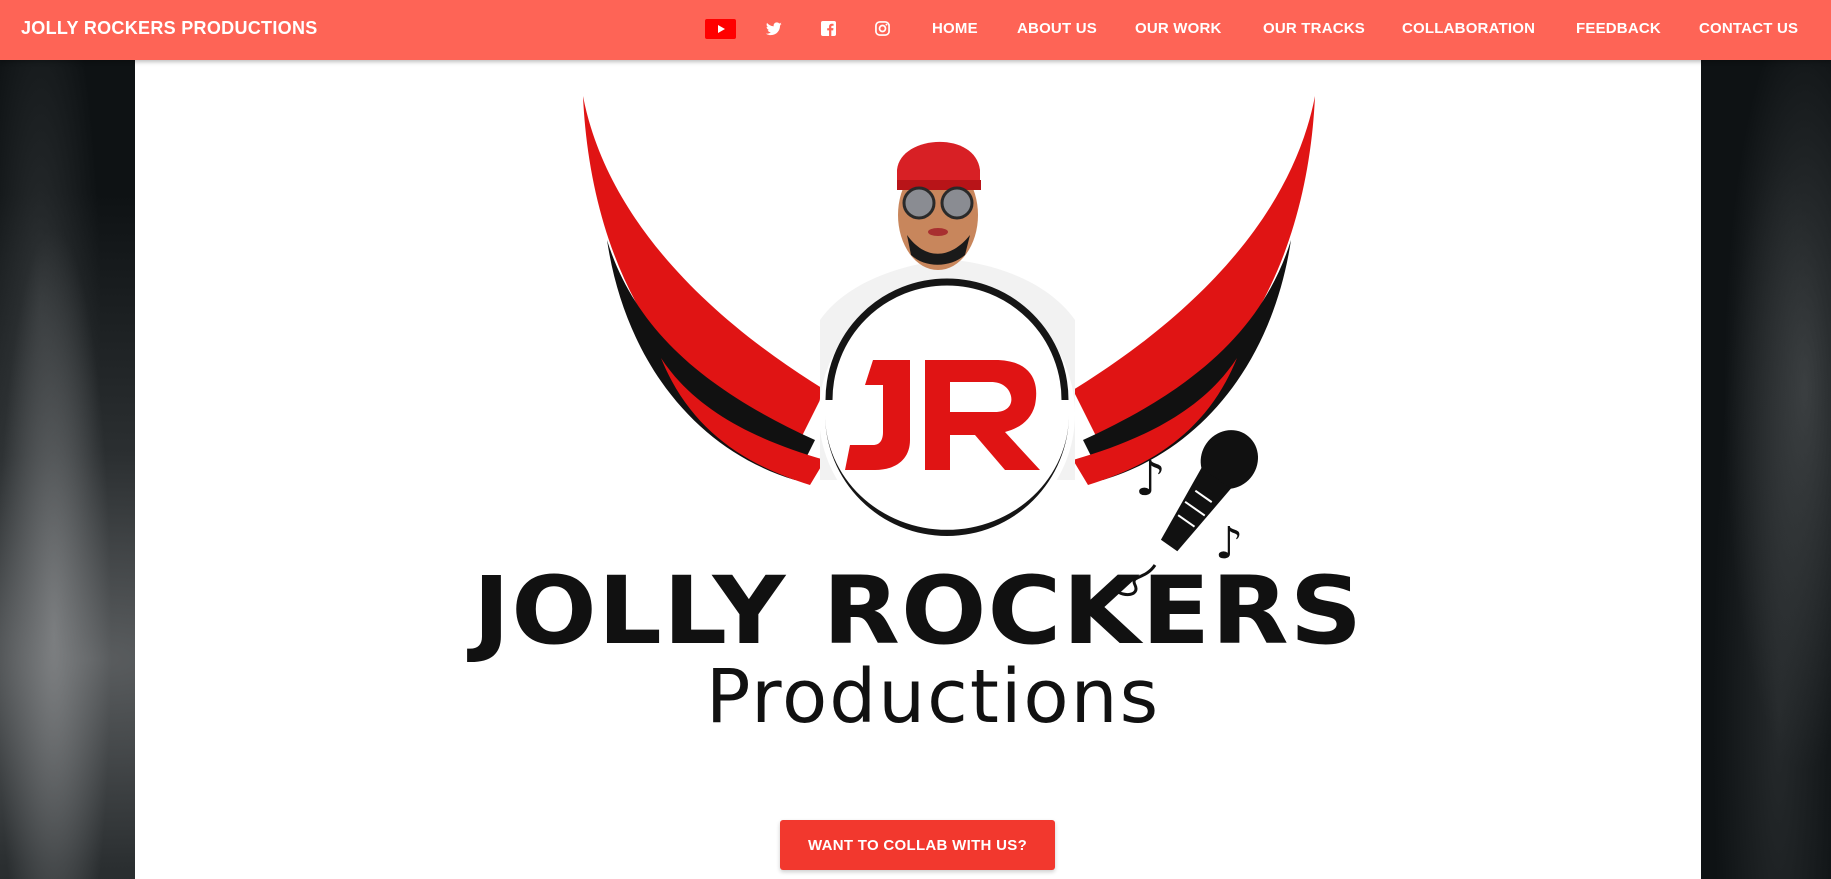 The width and height of the screenshot is (1831, 879). Describe the element at coordinates (1178, 28) in the screenshot. I see `nav-our-work: OUR WORK` at that location.